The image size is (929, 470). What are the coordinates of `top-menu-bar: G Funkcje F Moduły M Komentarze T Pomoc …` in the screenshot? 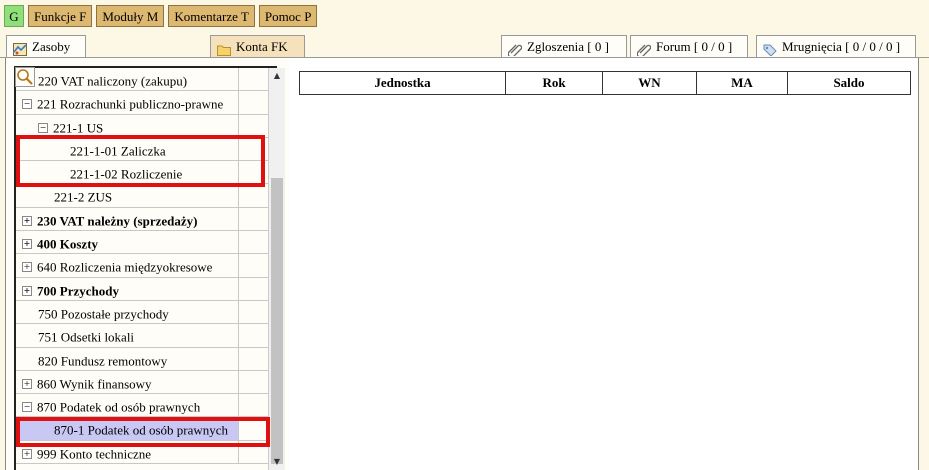 It's located at (161, 17).